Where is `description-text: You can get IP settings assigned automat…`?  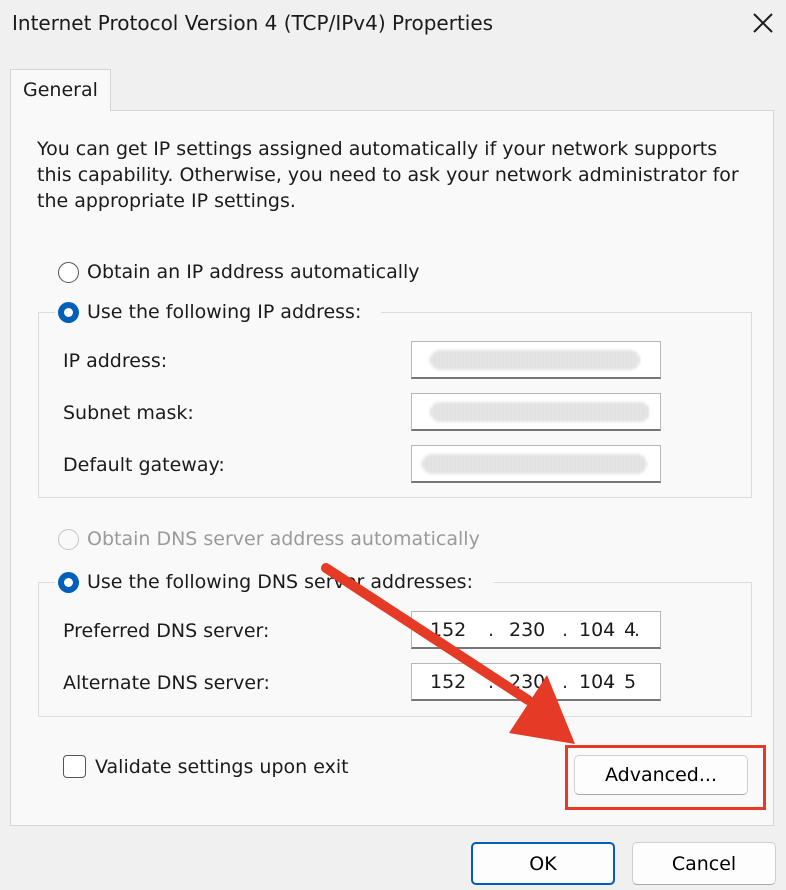 description-text: You can get IP settings assigned automat… is located at coordinates (388, 175).